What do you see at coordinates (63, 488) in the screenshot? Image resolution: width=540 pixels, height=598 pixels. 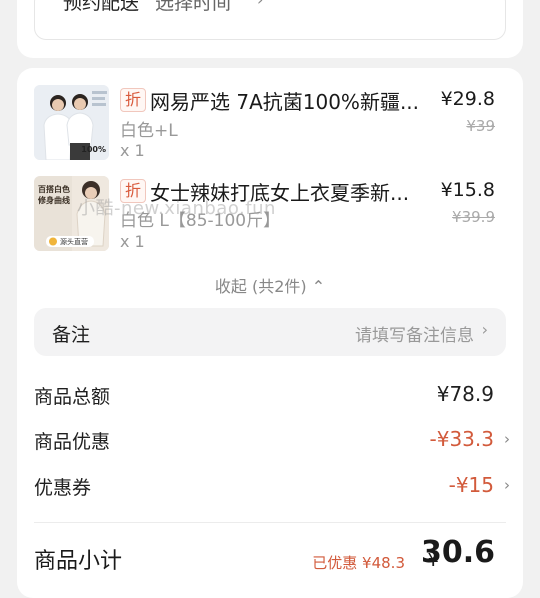 I see `coupon-label: 优惠券` at bounding box center [63, 488].